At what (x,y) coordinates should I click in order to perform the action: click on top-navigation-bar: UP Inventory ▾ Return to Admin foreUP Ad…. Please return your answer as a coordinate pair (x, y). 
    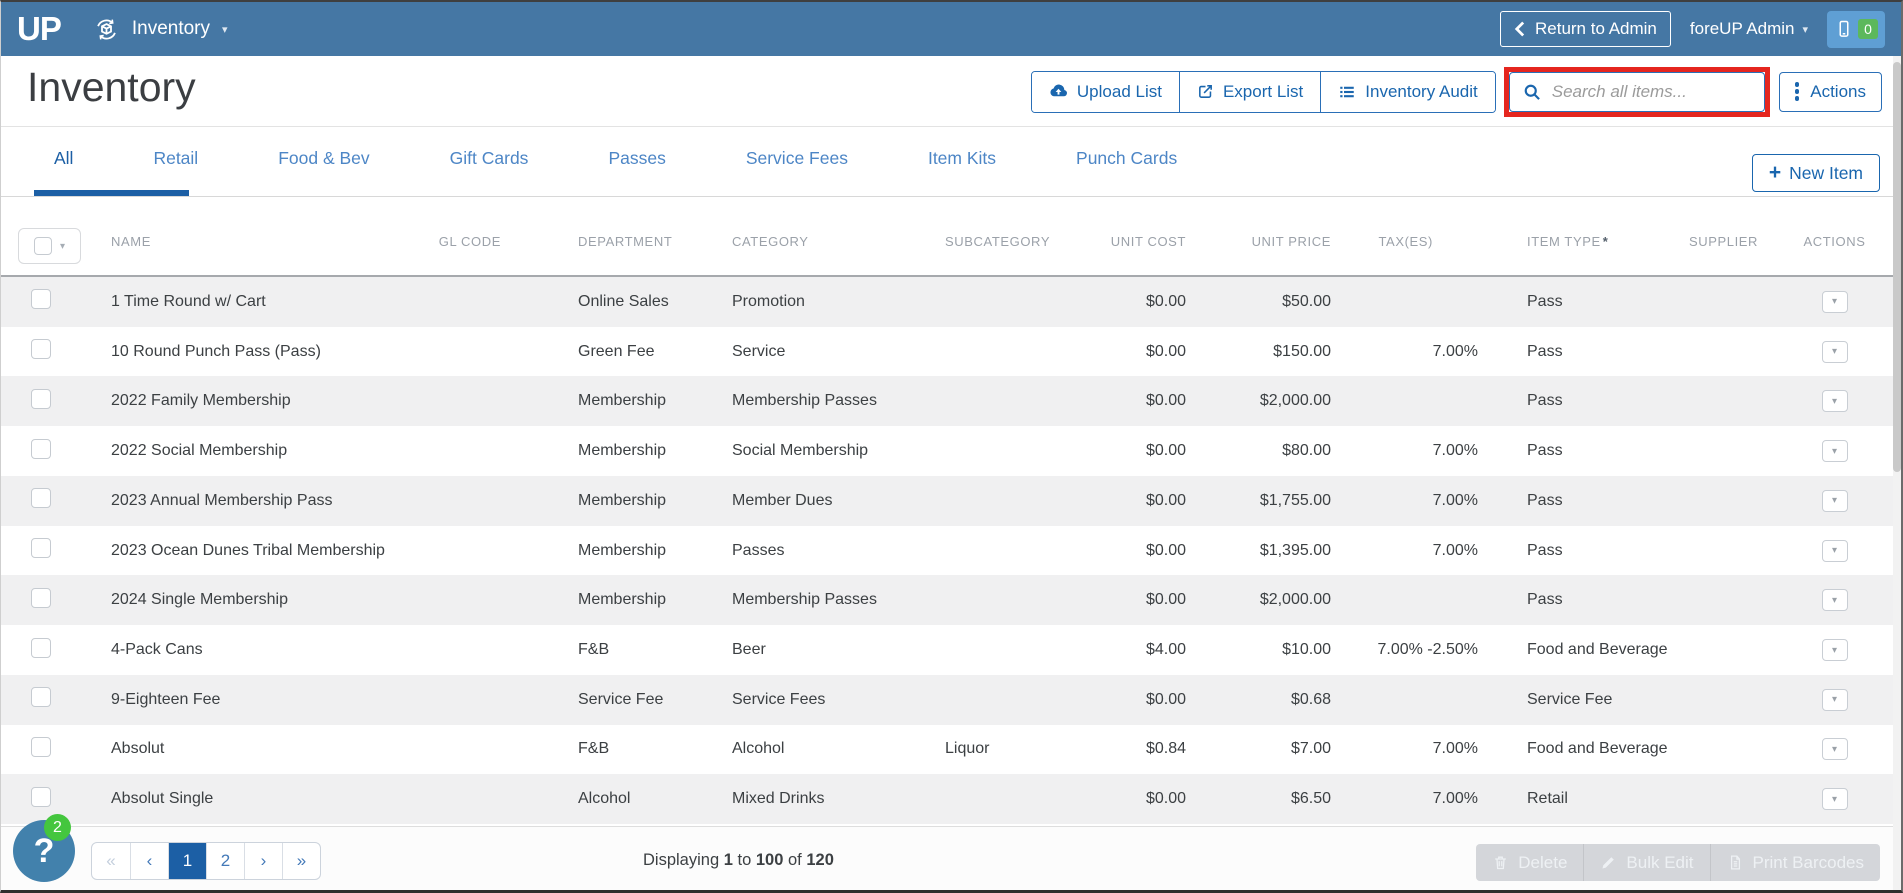
    Looking at the image, I should click on (951, 29).